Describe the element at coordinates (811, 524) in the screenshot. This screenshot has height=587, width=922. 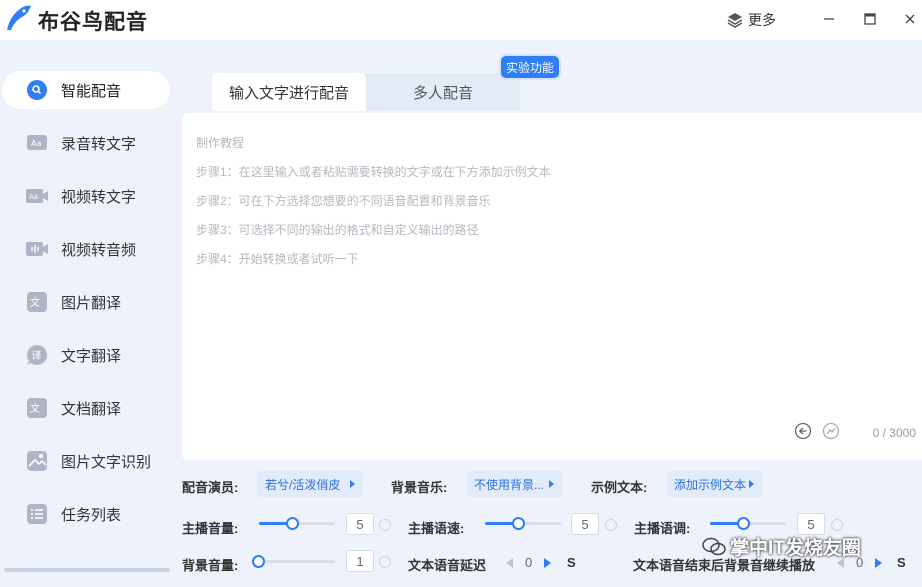
I see `pitch-input: 5` at that location.